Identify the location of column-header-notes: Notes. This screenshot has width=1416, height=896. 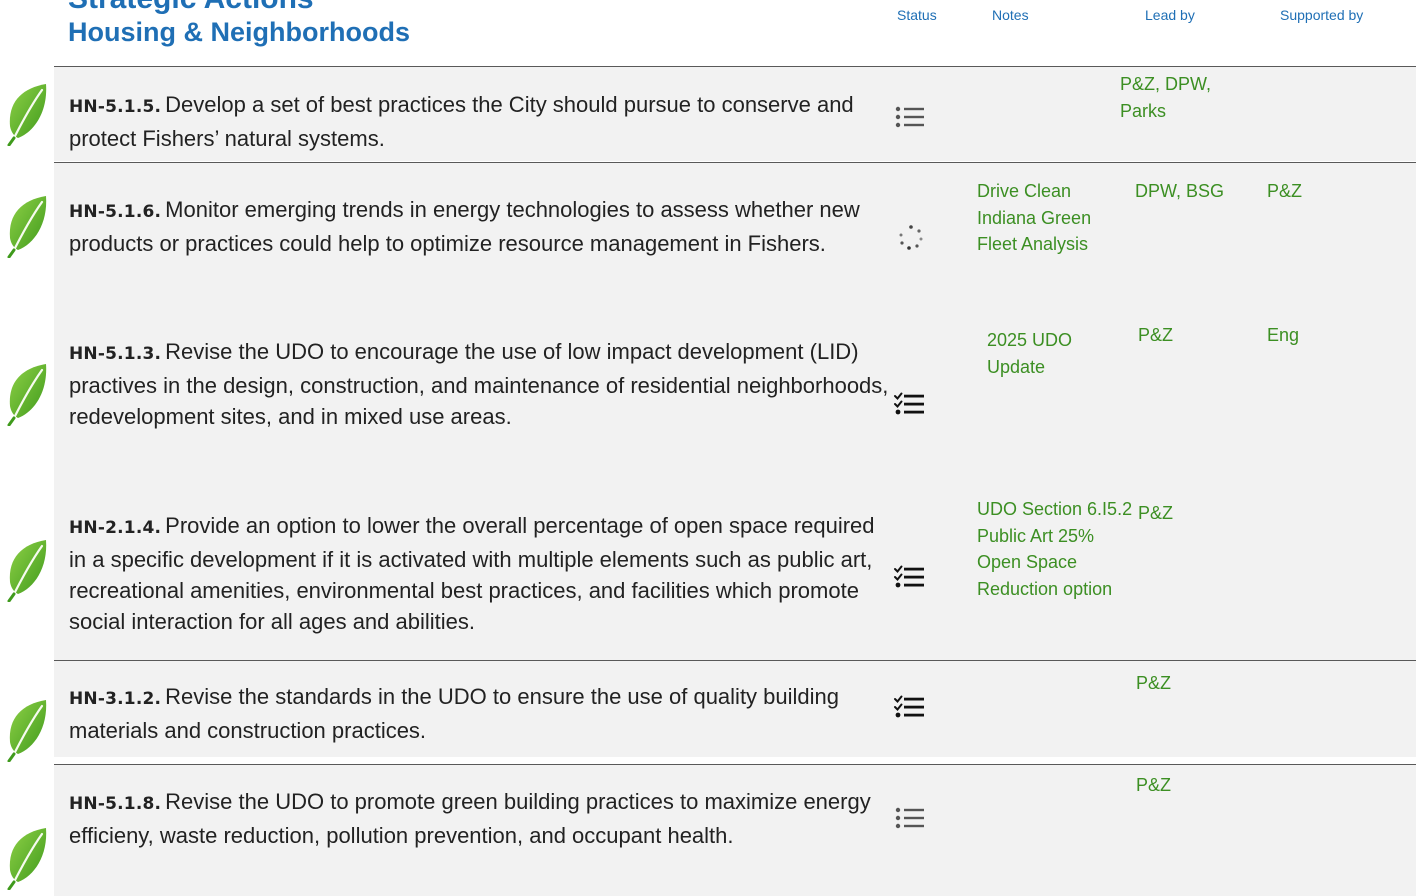
(1010, 15).